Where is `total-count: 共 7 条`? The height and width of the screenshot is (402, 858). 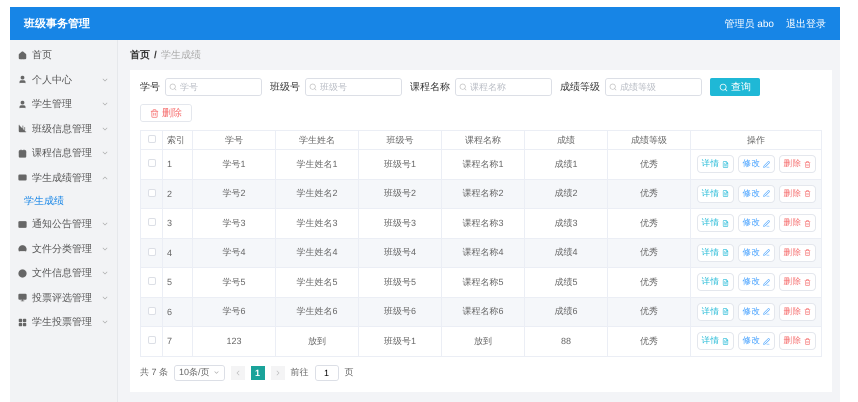 total-count: 共 7 条 is located at coordinates (154, 372).